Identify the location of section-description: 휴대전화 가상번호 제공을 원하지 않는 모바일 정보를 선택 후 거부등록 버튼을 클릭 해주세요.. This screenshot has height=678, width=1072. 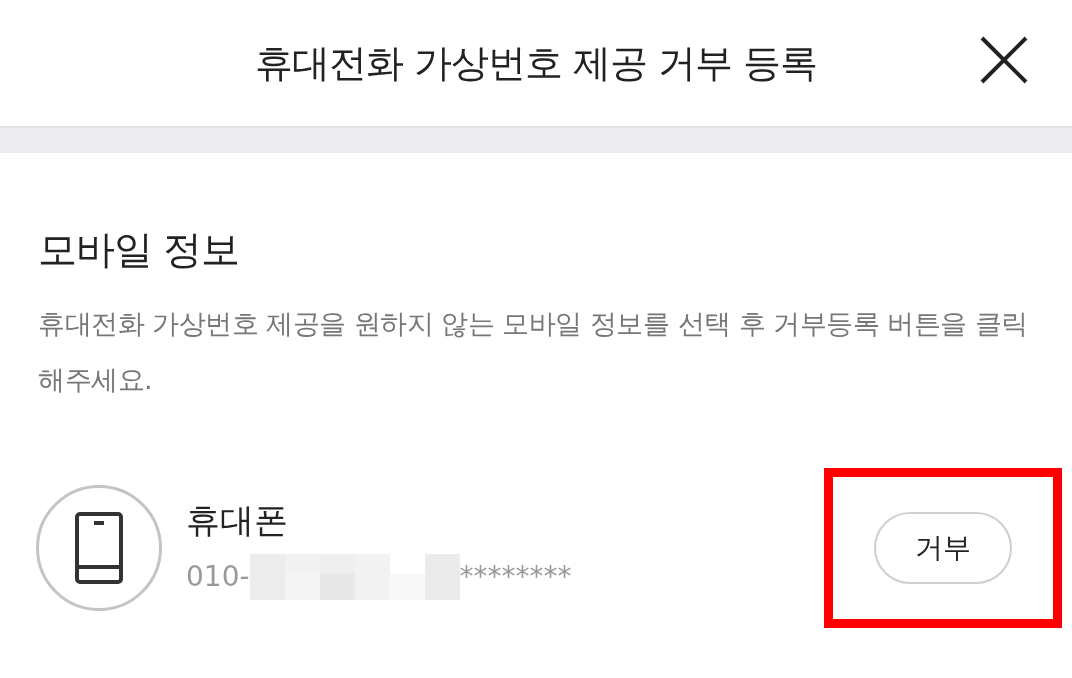
(533, 351).